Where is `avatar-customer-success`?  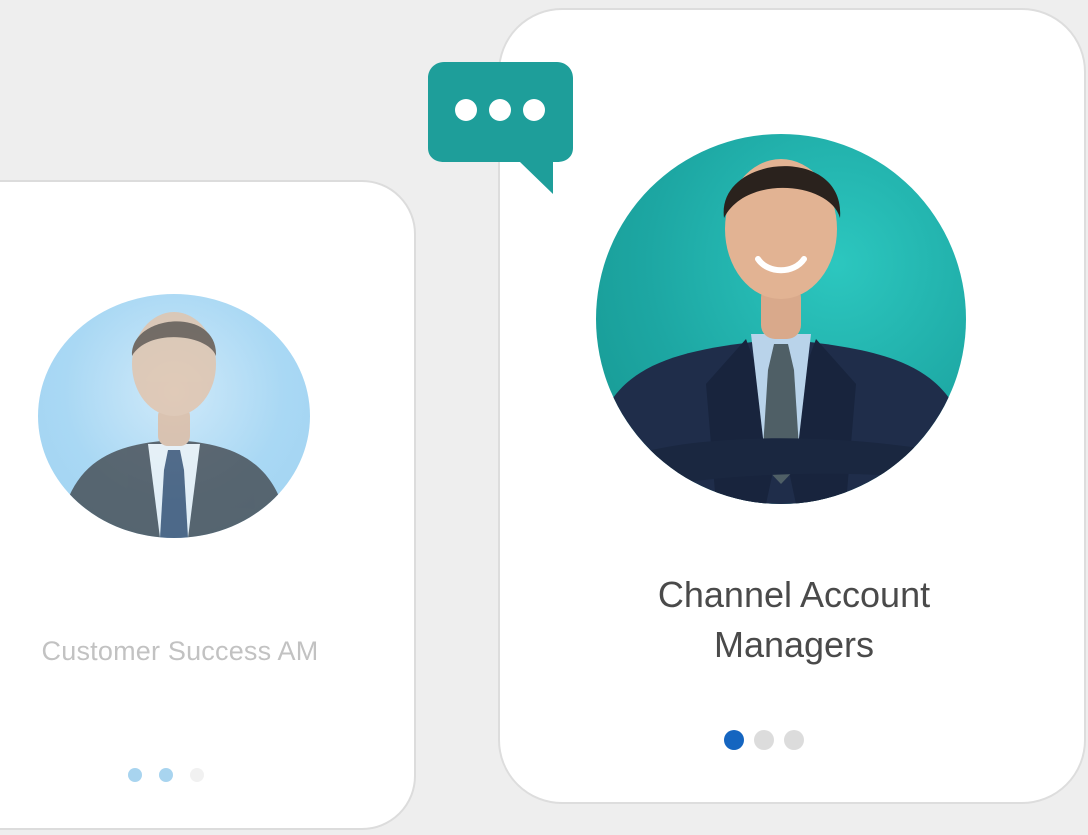
avatar-customer-success is located at coordinates (174, 416).